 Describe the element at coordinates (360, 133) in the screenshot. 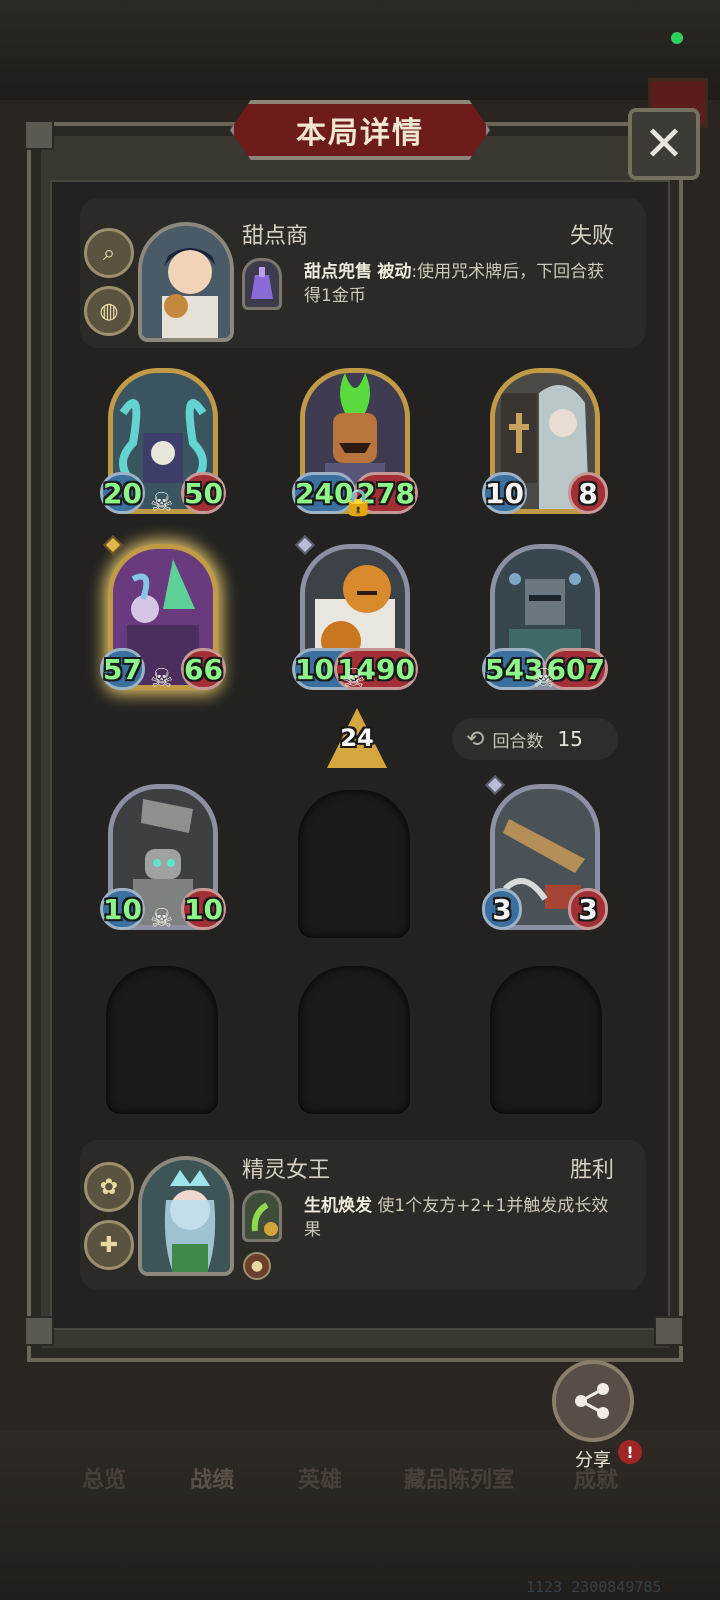

I see `page-title: 本局详情` at that location.